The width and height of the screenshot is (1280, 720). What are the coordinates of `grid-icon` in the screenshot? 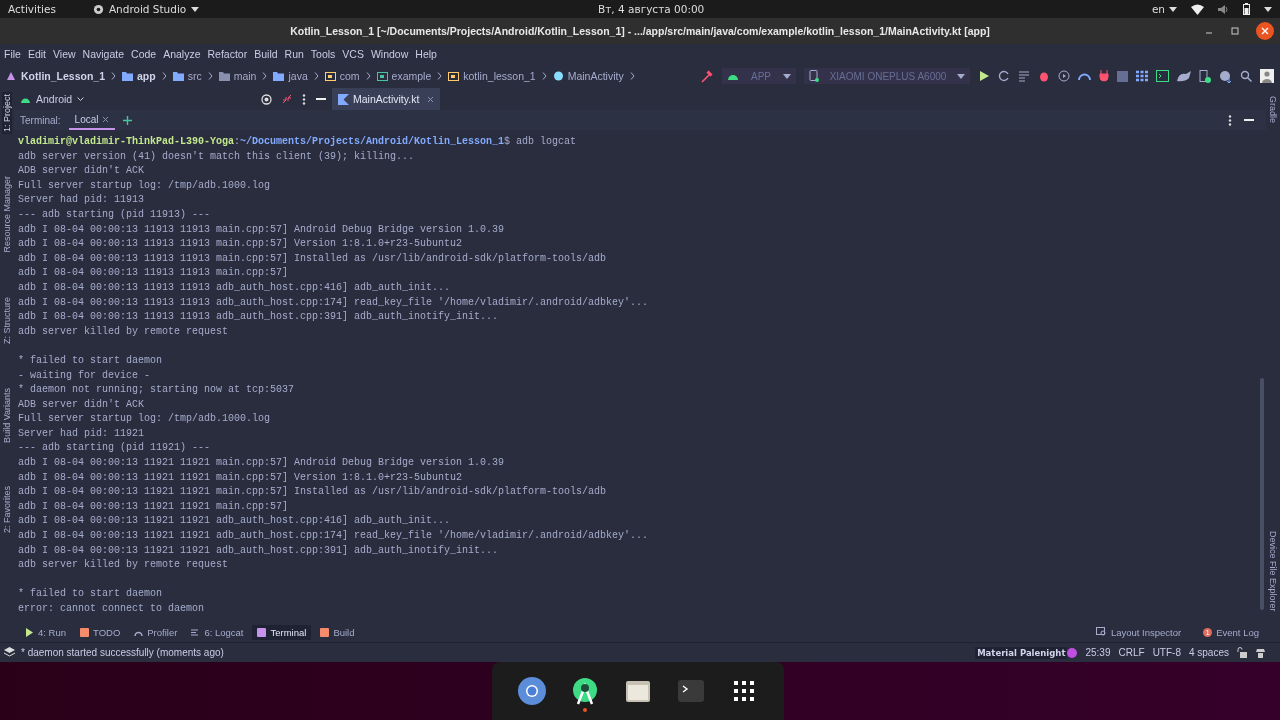 It's located at (1142, 76).